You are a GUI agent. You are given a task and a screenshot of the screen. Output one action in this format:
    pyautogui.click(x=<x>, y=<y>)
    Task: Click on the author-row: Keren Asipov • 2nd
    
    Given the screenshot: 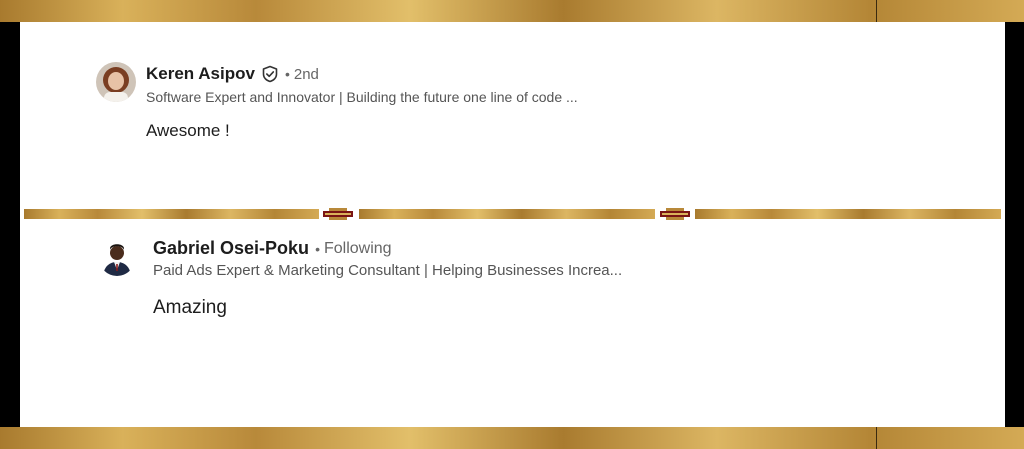 What is the action you would take?
    pyautogui.click(x=232, y=74)
    